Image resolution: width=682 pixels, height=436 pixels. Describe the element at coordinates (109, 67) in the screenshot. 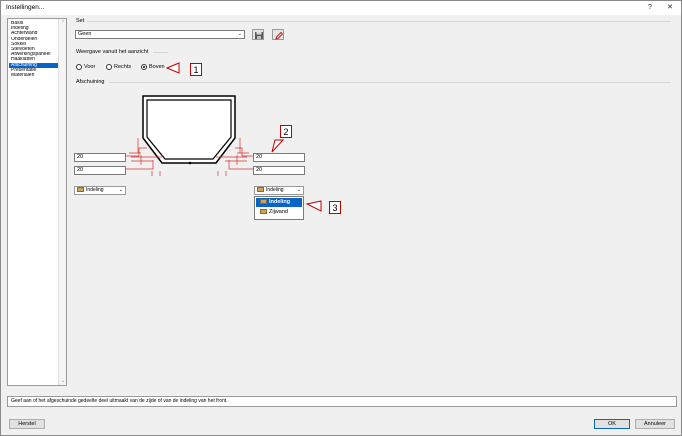

I see `radio-rechts` at that location.